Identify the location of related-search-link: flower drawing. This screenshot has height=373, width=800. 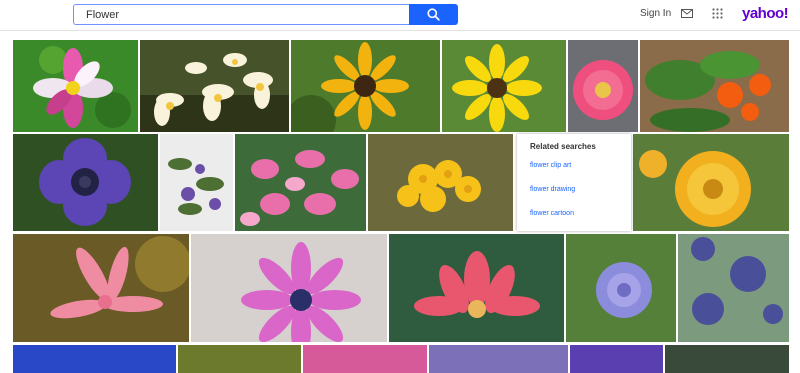
(574, 189).